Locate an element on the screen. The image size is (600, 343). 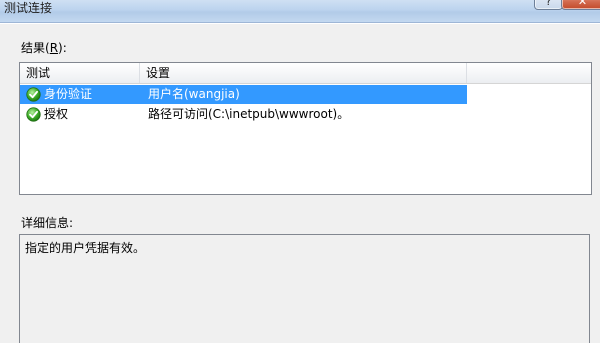
window-title: 测试连接 is located at coordinates (28, 8).